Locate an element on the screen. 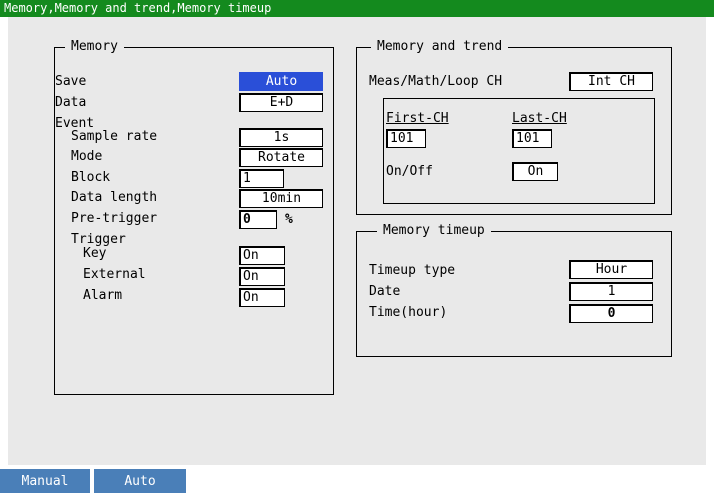 The height and width of the screenshot is (495, 714). memory-trend-group-title: Memory and trend is located at coordinates (440, 47).